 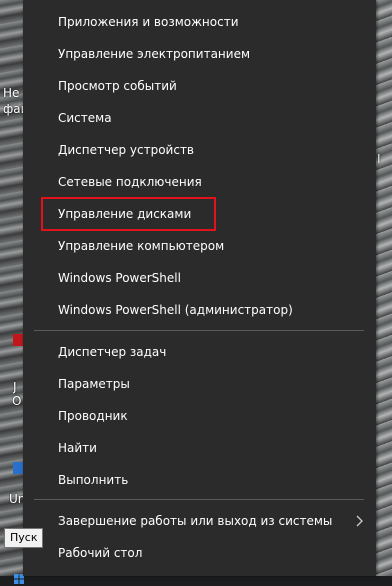 What do you see at coordinates (11, 93) in the screenshot?
I see `desktop-label-fragment: Не` at bounding box center [11, 93].